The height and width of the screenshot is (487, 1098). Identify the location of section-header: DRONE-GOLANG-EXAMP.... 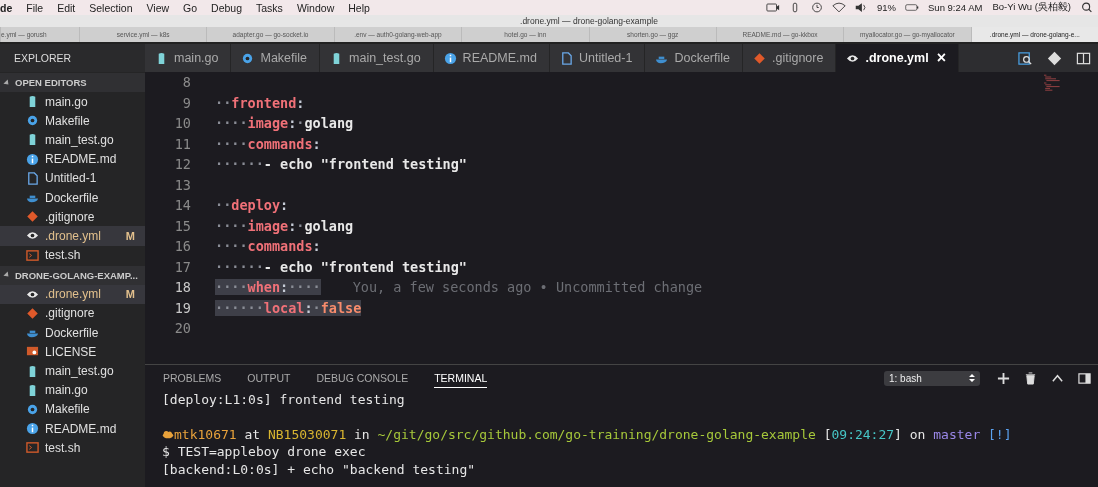
(72, 275).